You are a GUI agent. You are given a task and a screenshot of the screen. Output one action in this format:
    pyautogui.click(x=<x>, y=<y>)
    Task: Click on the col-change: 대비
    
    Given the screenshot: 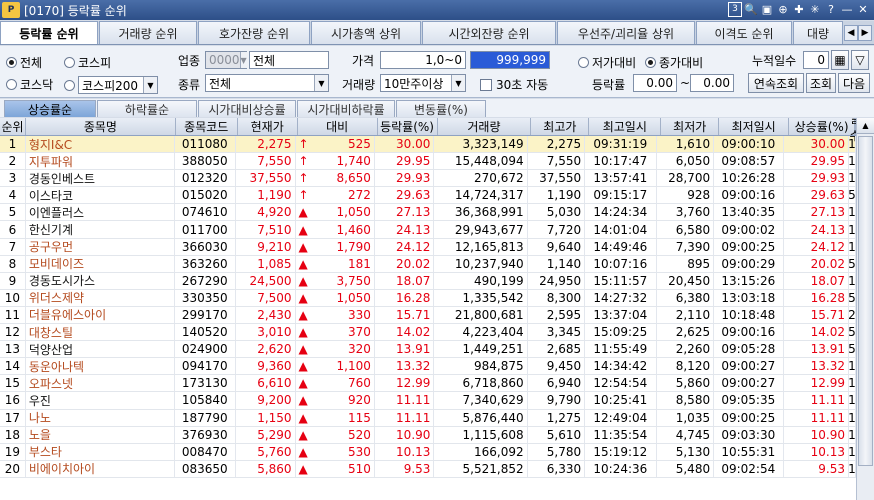 What is the action you would take?
    pyautogui.click(x=338, y=126)
    